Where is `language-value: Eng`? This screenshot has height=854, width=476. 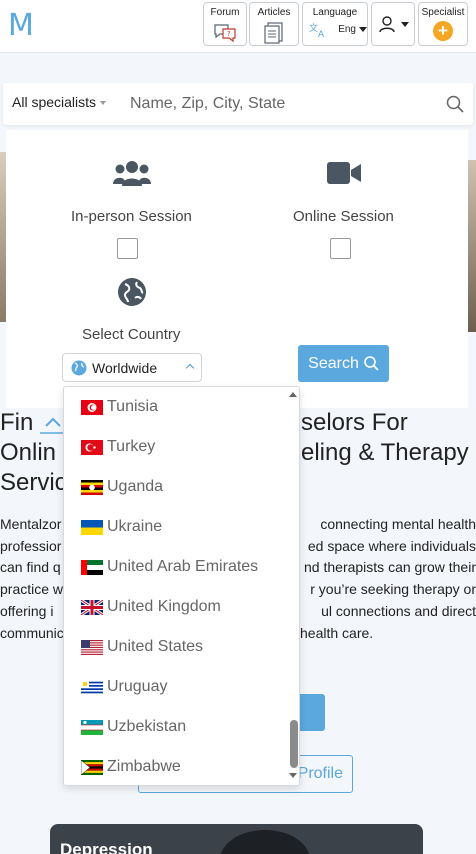 language-value: Eng is located at coordinates (347, 29).